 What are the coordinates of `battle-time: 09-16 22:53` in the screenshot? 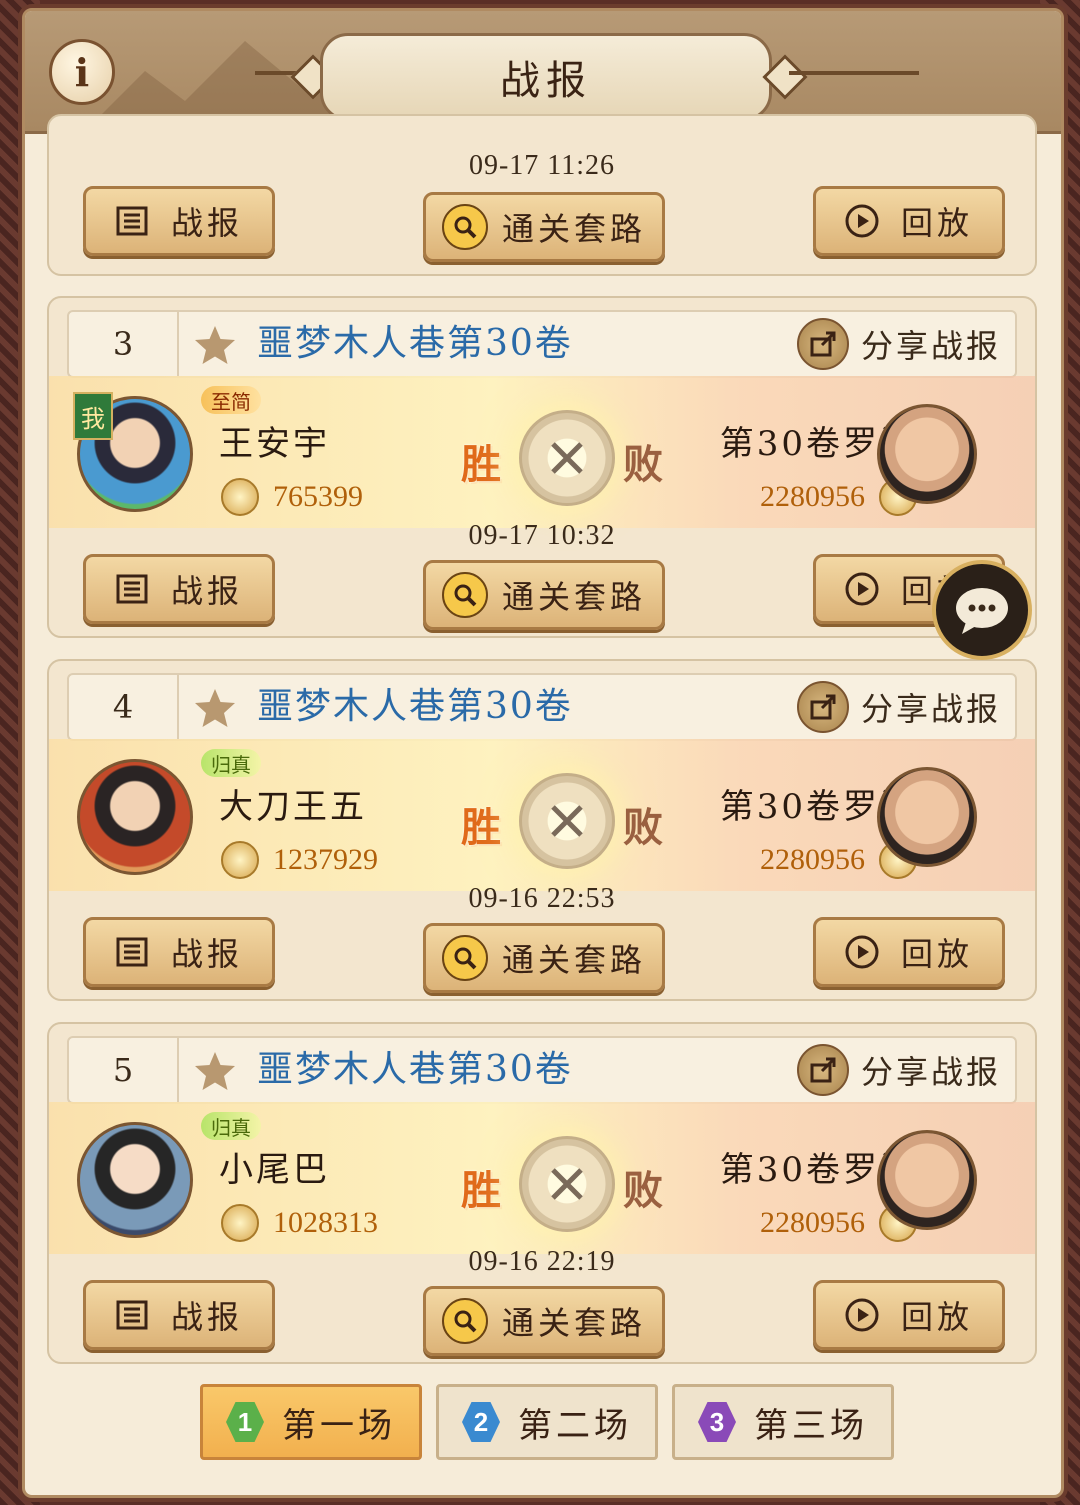 It's located at (542, 898).